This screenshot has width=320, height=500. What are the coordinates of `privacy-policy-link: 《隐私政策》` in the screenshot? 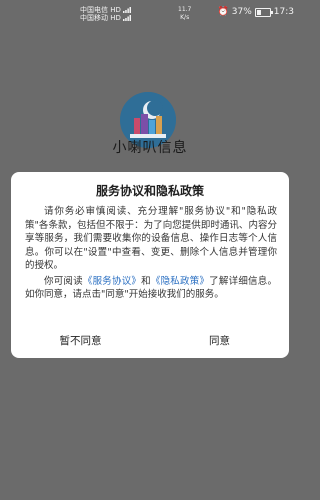 It's located at (180, 281).